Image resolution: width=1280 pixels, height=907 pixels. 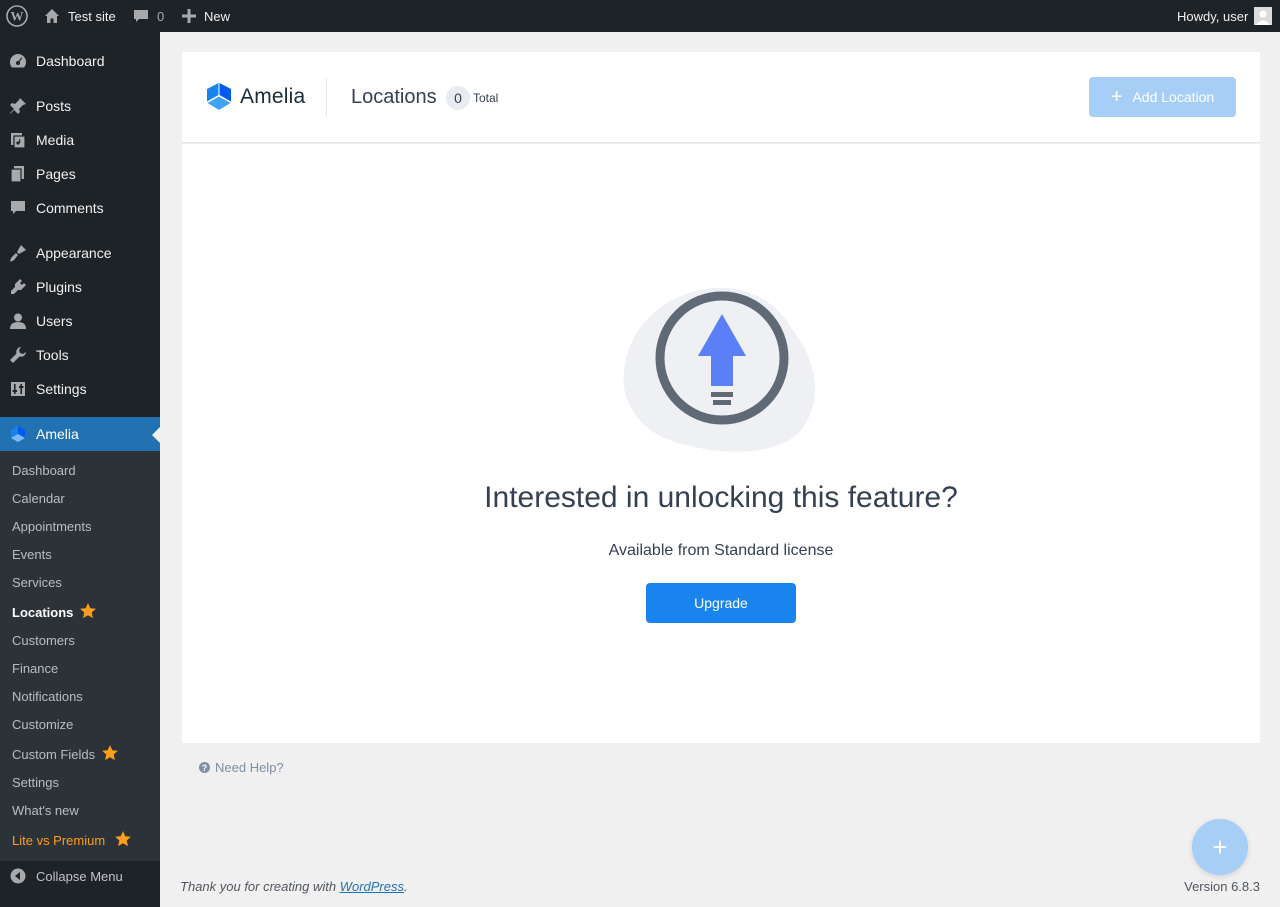 I want to click on sidebar-item-label: Users, so click(x=54, y=321).